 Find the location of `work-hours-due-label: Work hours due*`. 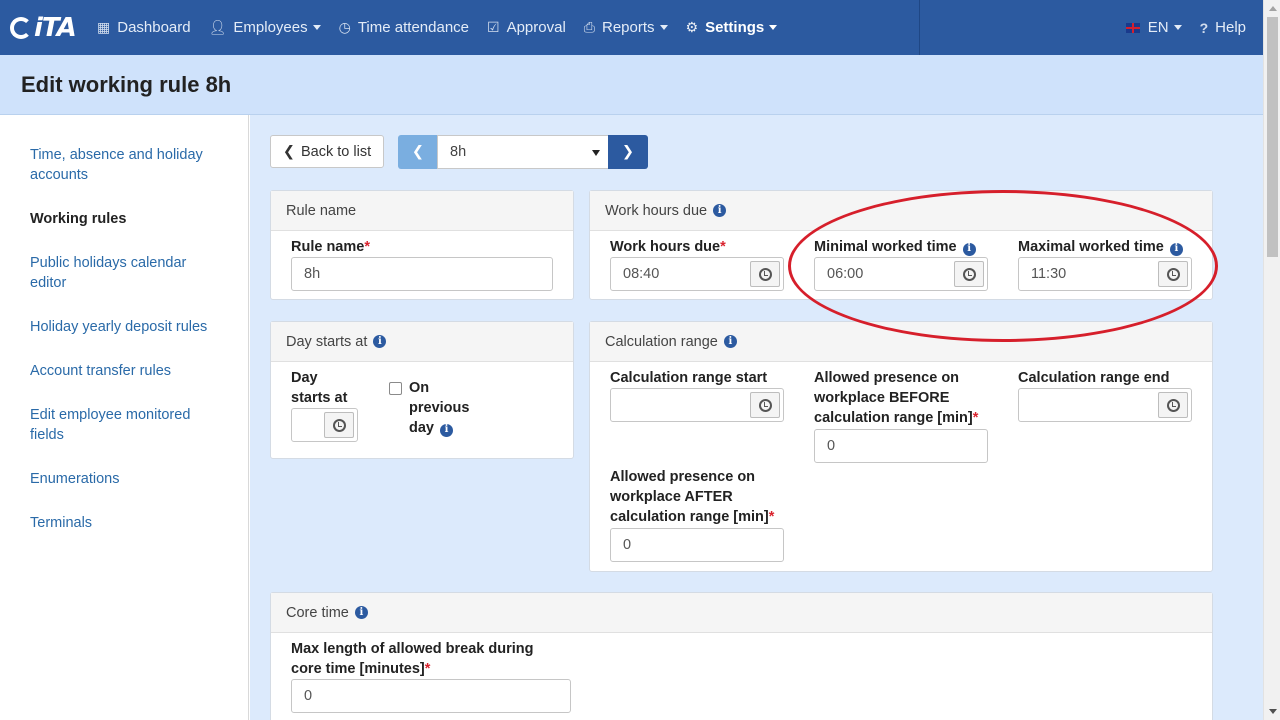

work-hours-due-label: Work hours due* is located at coordinates (668, 247).